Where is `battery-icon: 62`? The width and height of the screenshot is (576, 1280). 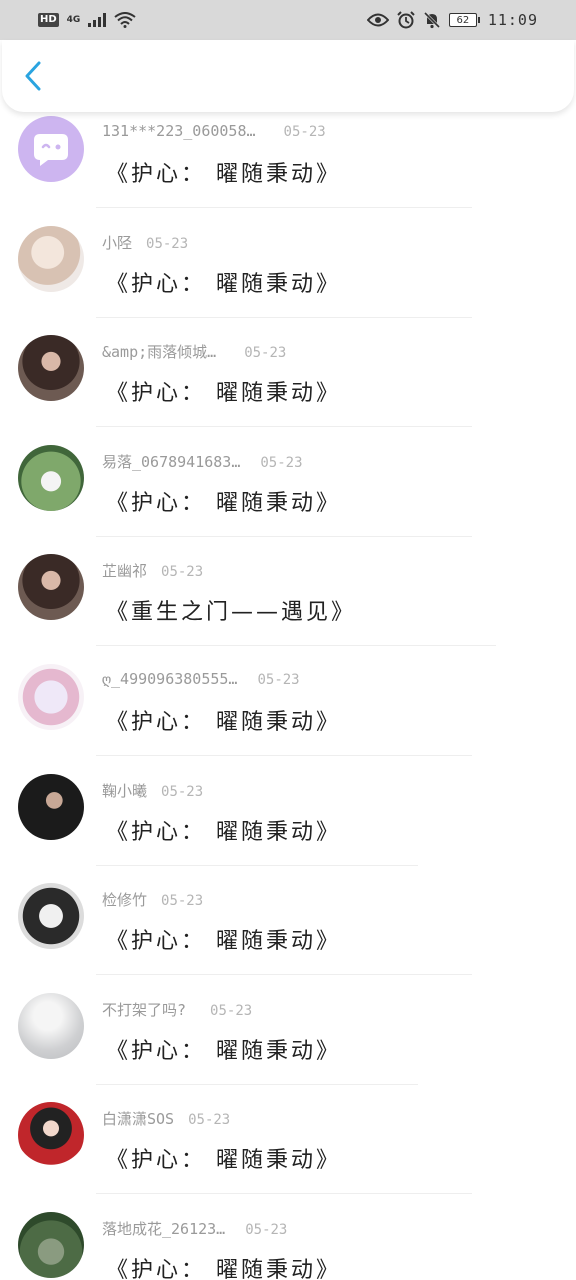 battery-icon: 62 is located at coordinates (464, 20).